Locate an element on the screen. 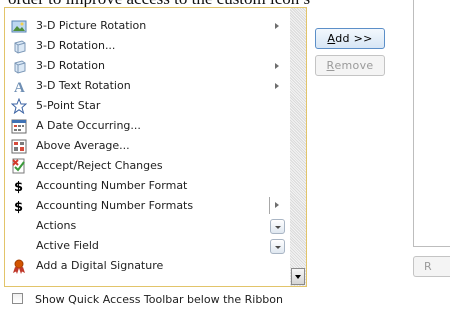 The image size is (450, 311). list-item: A 3-D Text Rotation is located at coordinates (147, 86).